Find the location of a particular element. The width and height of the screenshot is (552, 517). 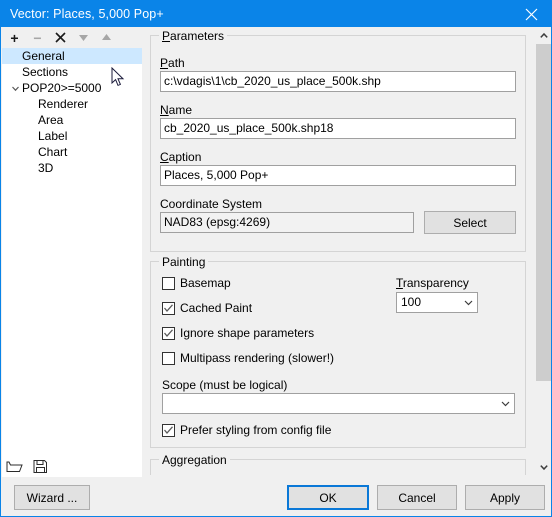

select-crs-button: Select is located at coordinates (470, 222).